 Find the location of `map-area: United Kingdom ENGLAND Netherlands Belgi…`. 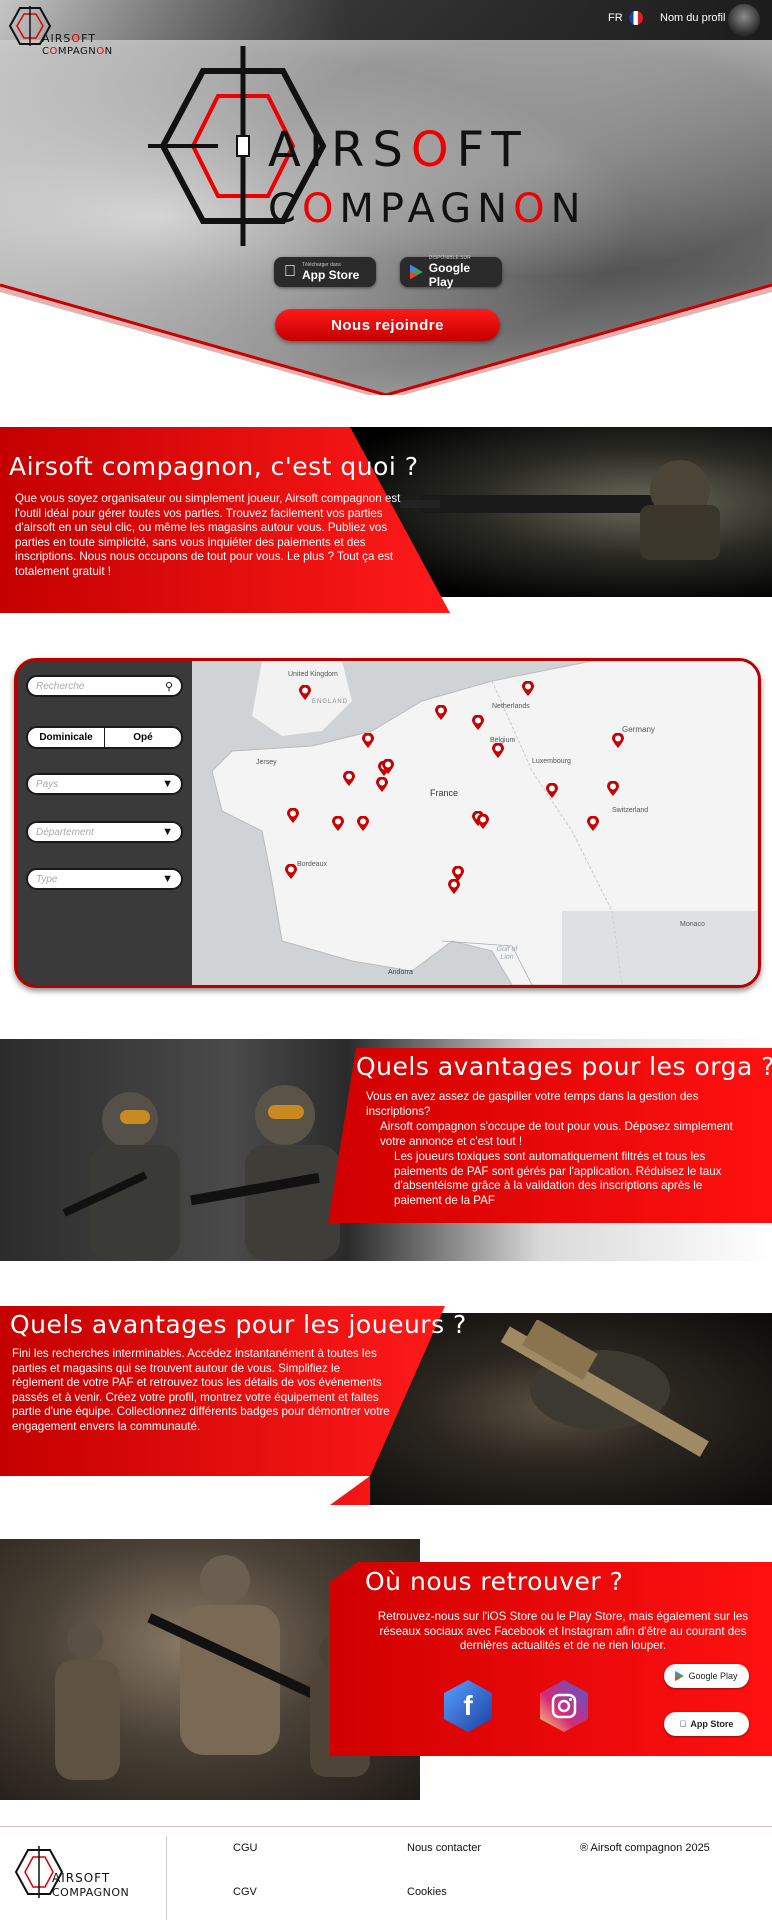

map-area: United Kingdom ENGLAND Netherlands Belgi… is located at coordinates (475, 823).